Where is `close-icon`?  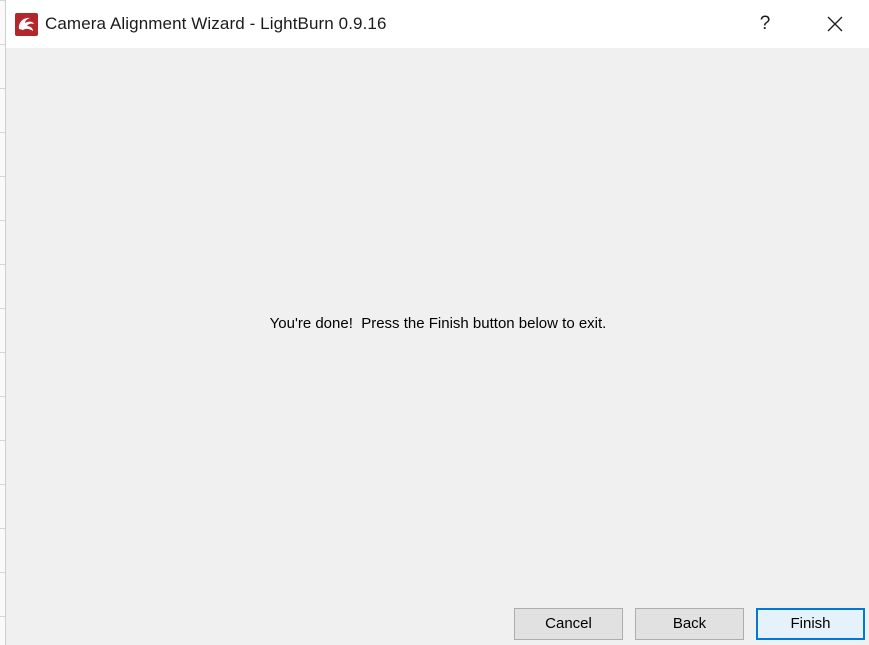 close-icon is located at coordinates (835, 24).